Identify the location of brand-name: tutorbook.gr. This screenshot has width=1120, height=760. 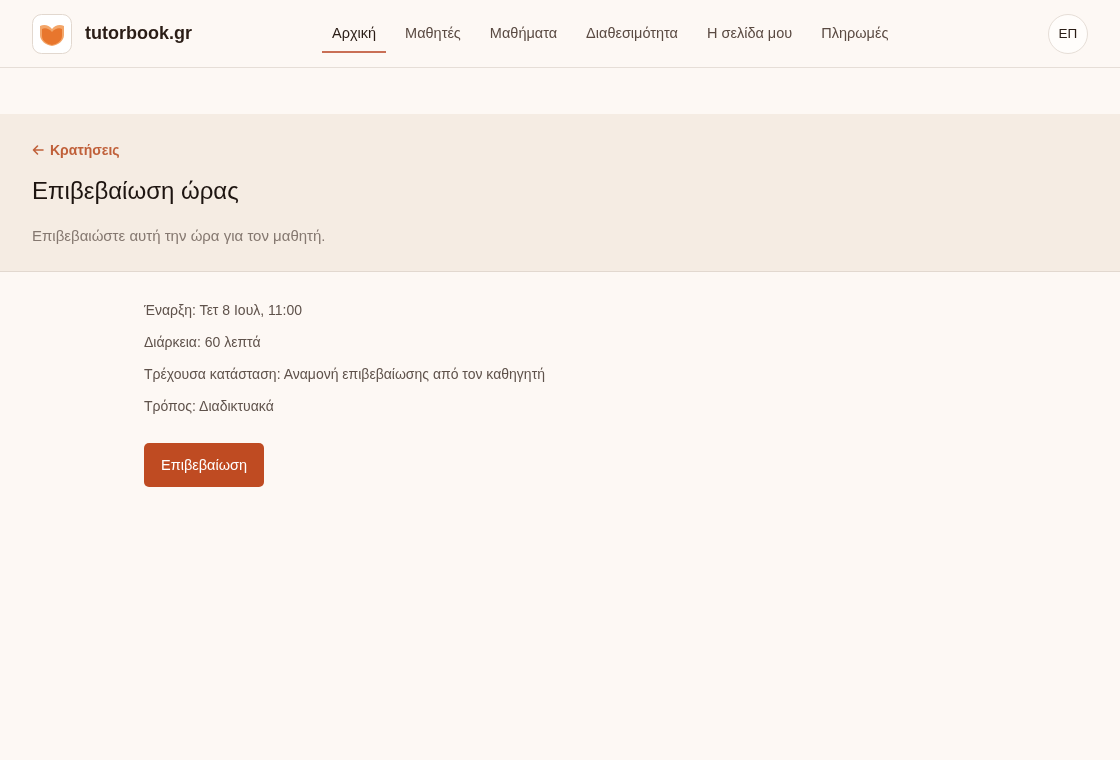
(138, 33).